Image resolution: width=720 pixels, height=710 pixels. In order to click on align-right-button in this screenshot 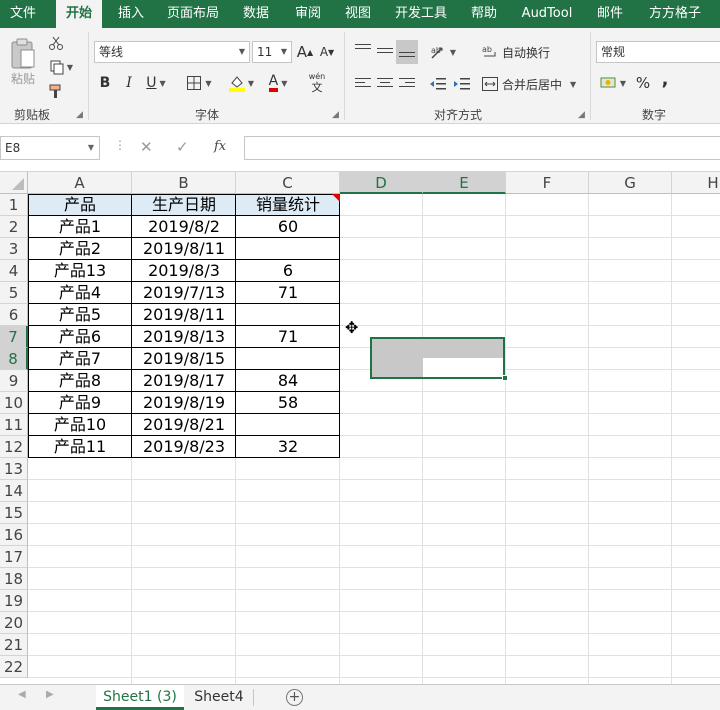, I will do `click(407, 85)`.